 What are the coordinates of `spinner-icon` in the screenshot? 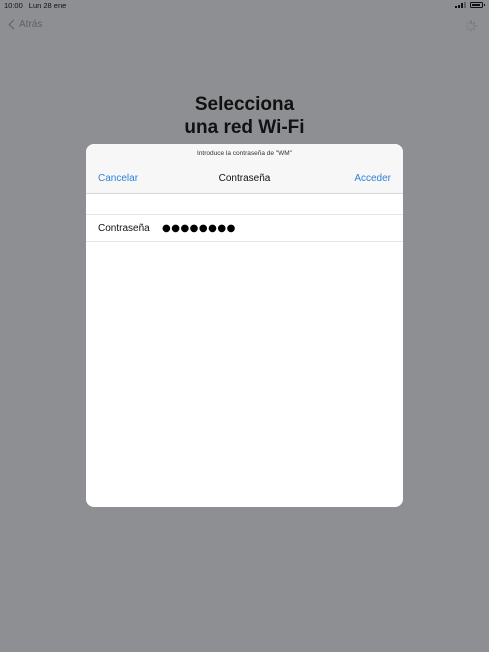 It's located at (471, 26).